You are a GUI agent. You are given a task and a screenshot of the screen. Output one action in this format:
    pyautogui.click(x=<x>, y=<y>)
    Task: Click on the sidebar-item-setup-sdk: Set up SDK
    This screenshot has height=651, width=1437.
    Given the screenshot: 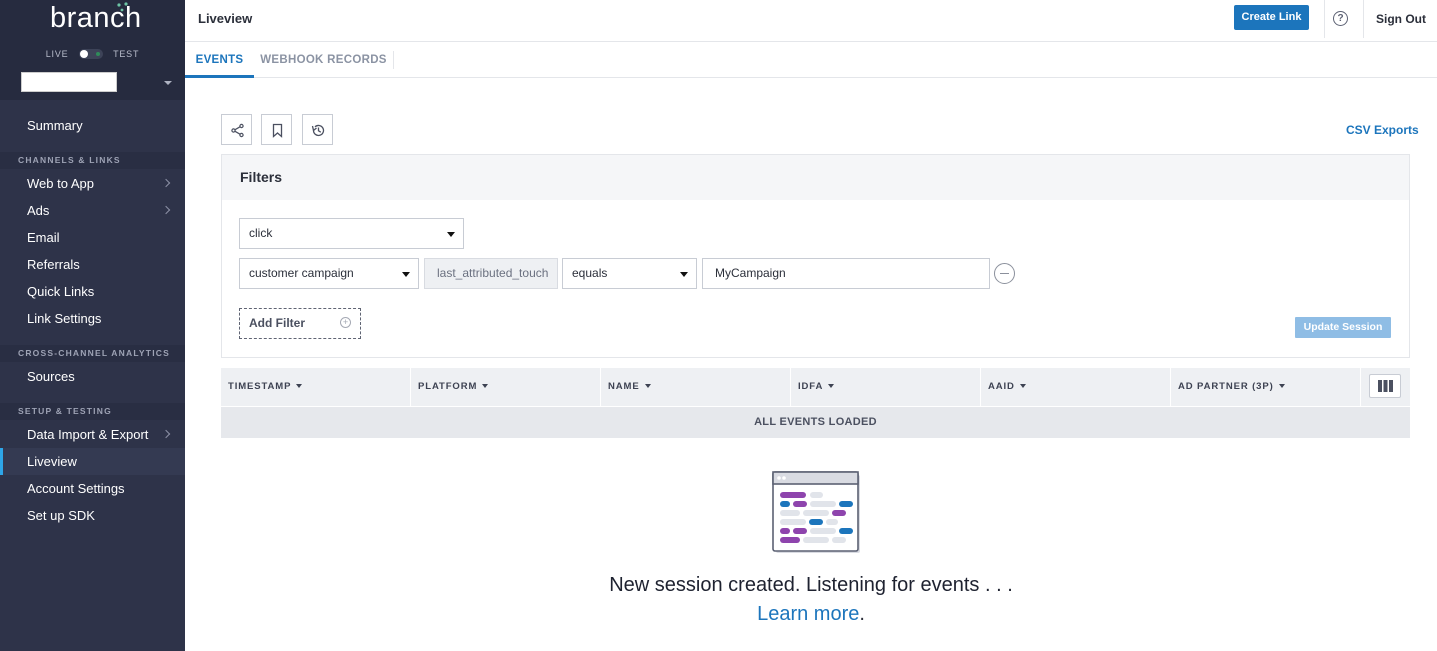 What is the action you would take?
    pyautogui.click(x=92, y=515)
    